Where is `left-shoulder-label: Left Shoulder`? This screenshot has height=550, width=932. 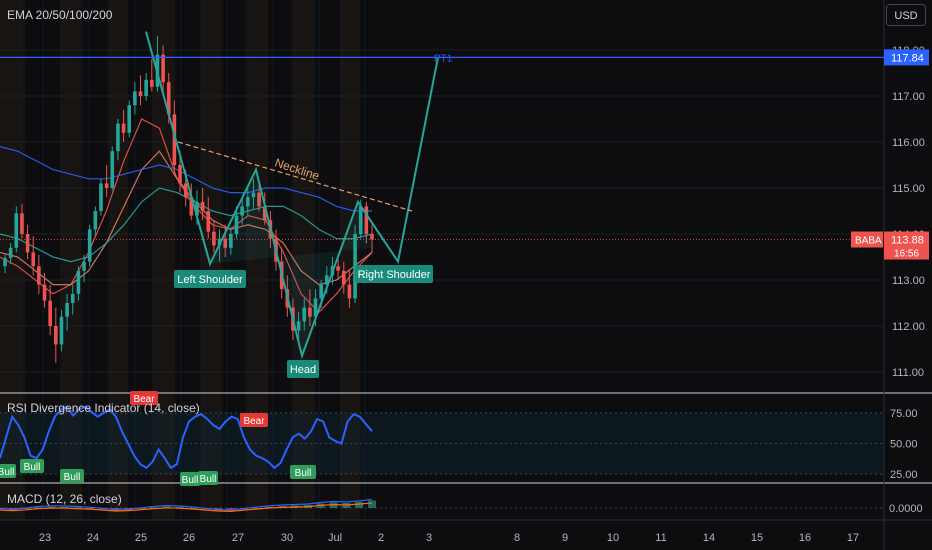
left-shoulder-label: Left Shoulder is located at coordinates (210, 280).